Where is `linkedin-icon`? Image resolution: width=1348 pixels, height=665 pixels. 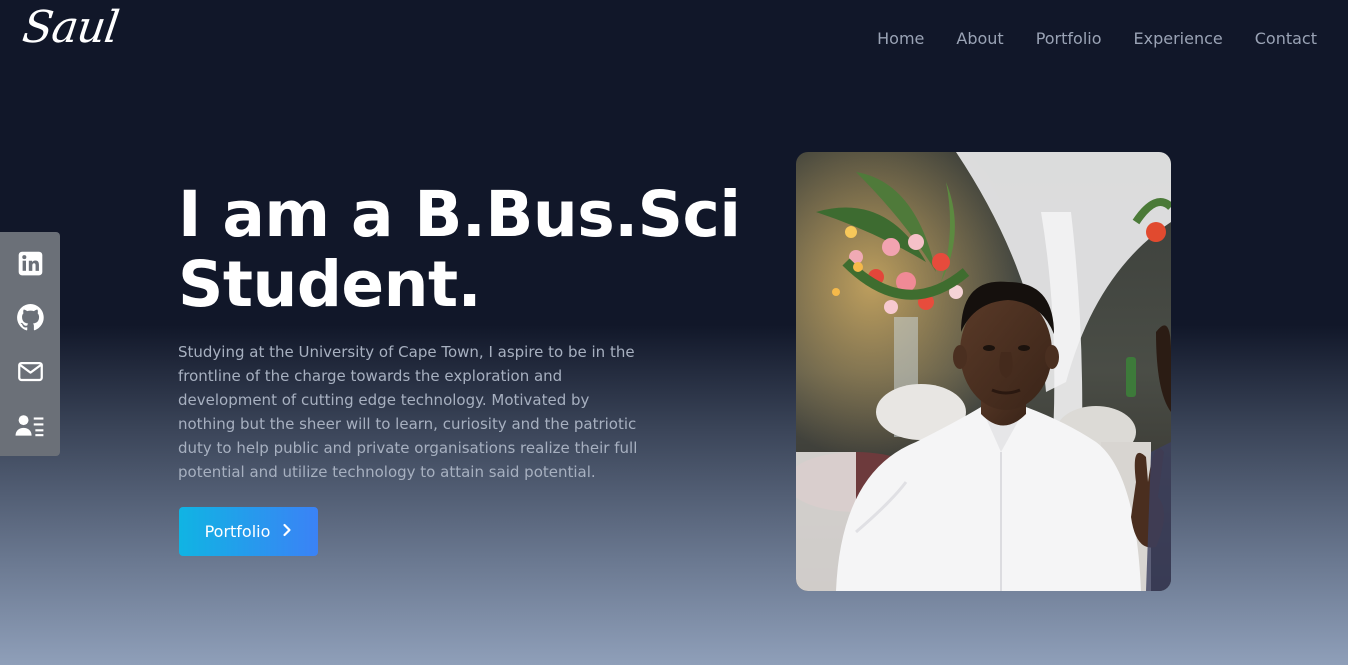
linkedin-icon is located at coordinates (30, 263).